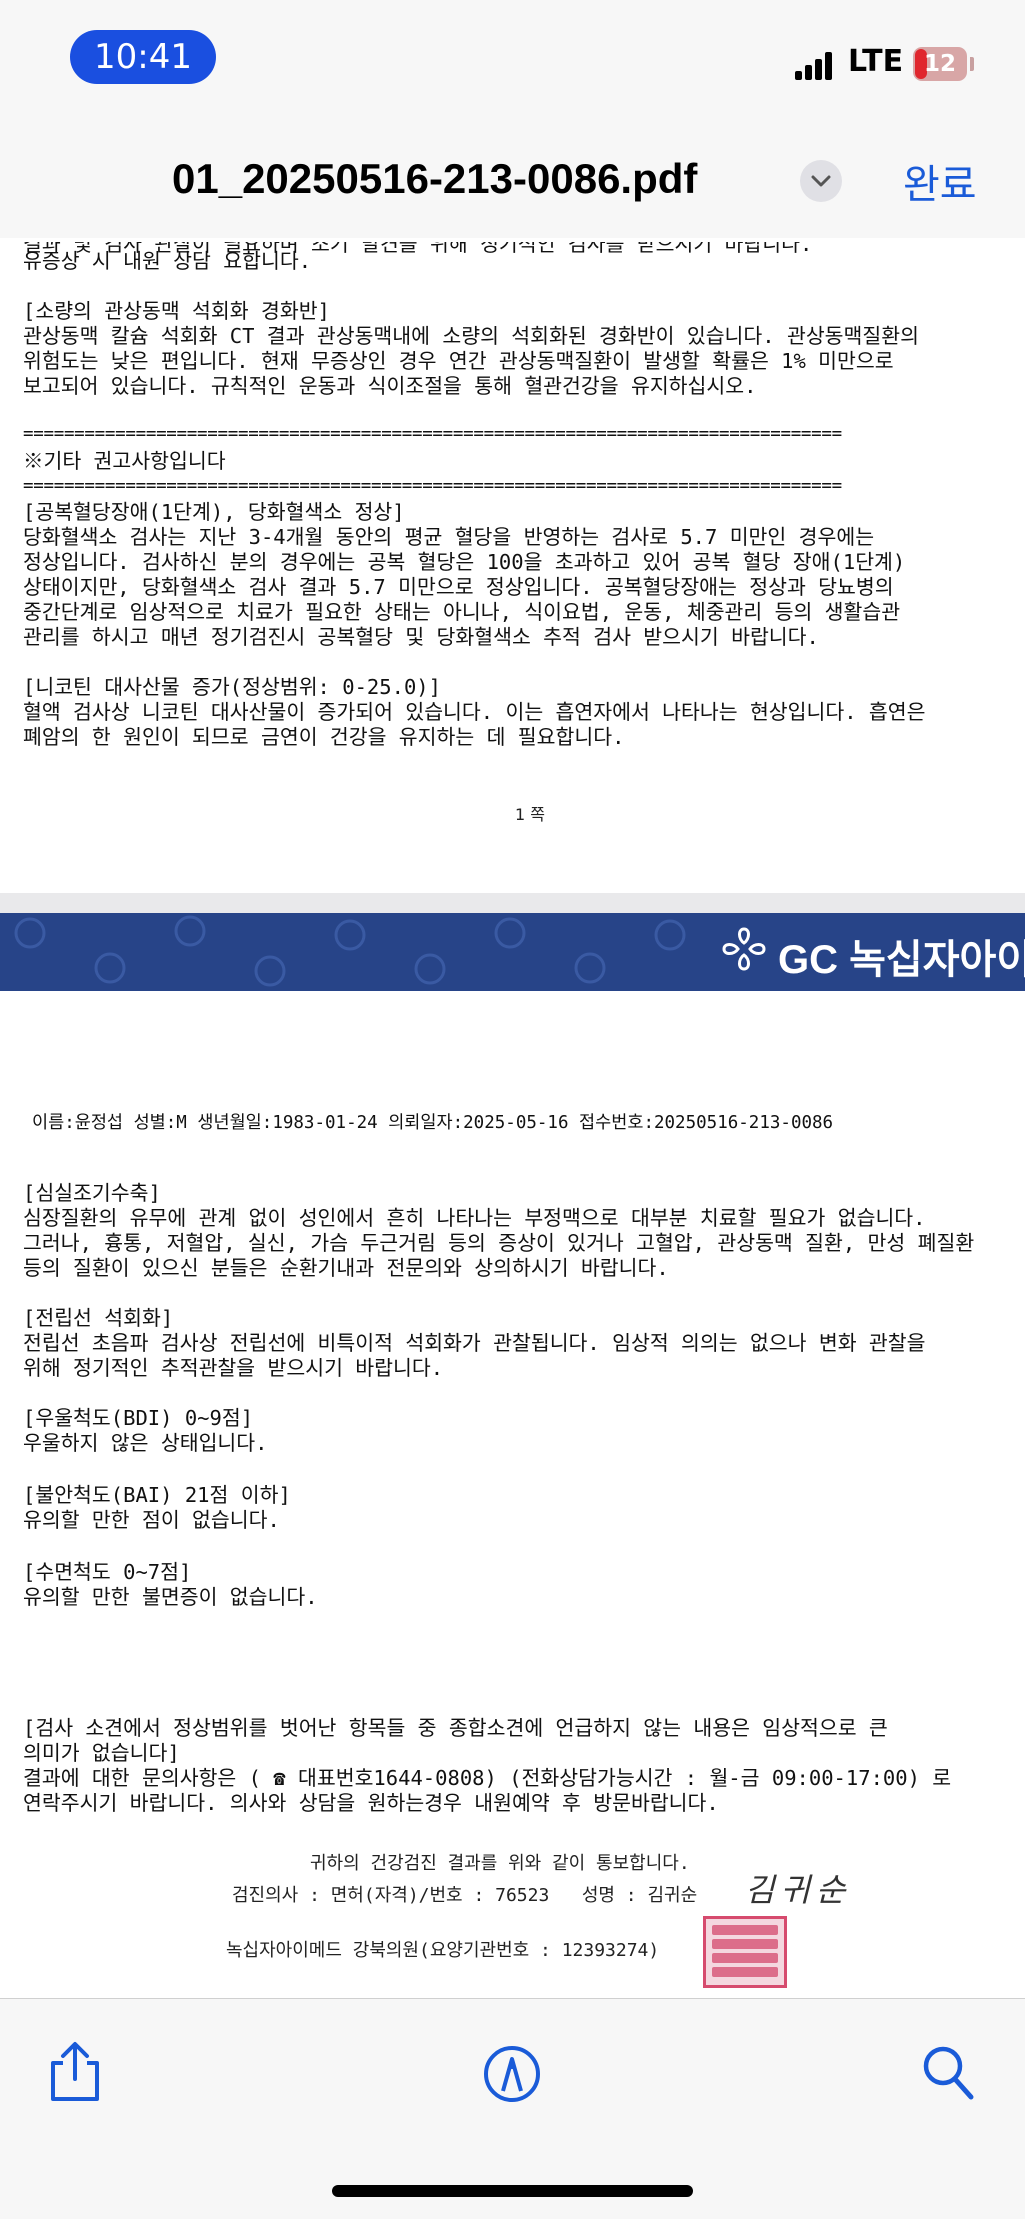  Describe the element at coordinates (232, 687) in the screenshot. I see `section-heading: [니코틴 대사산물 증가(정상범위: 0-25.0)]` at that location.